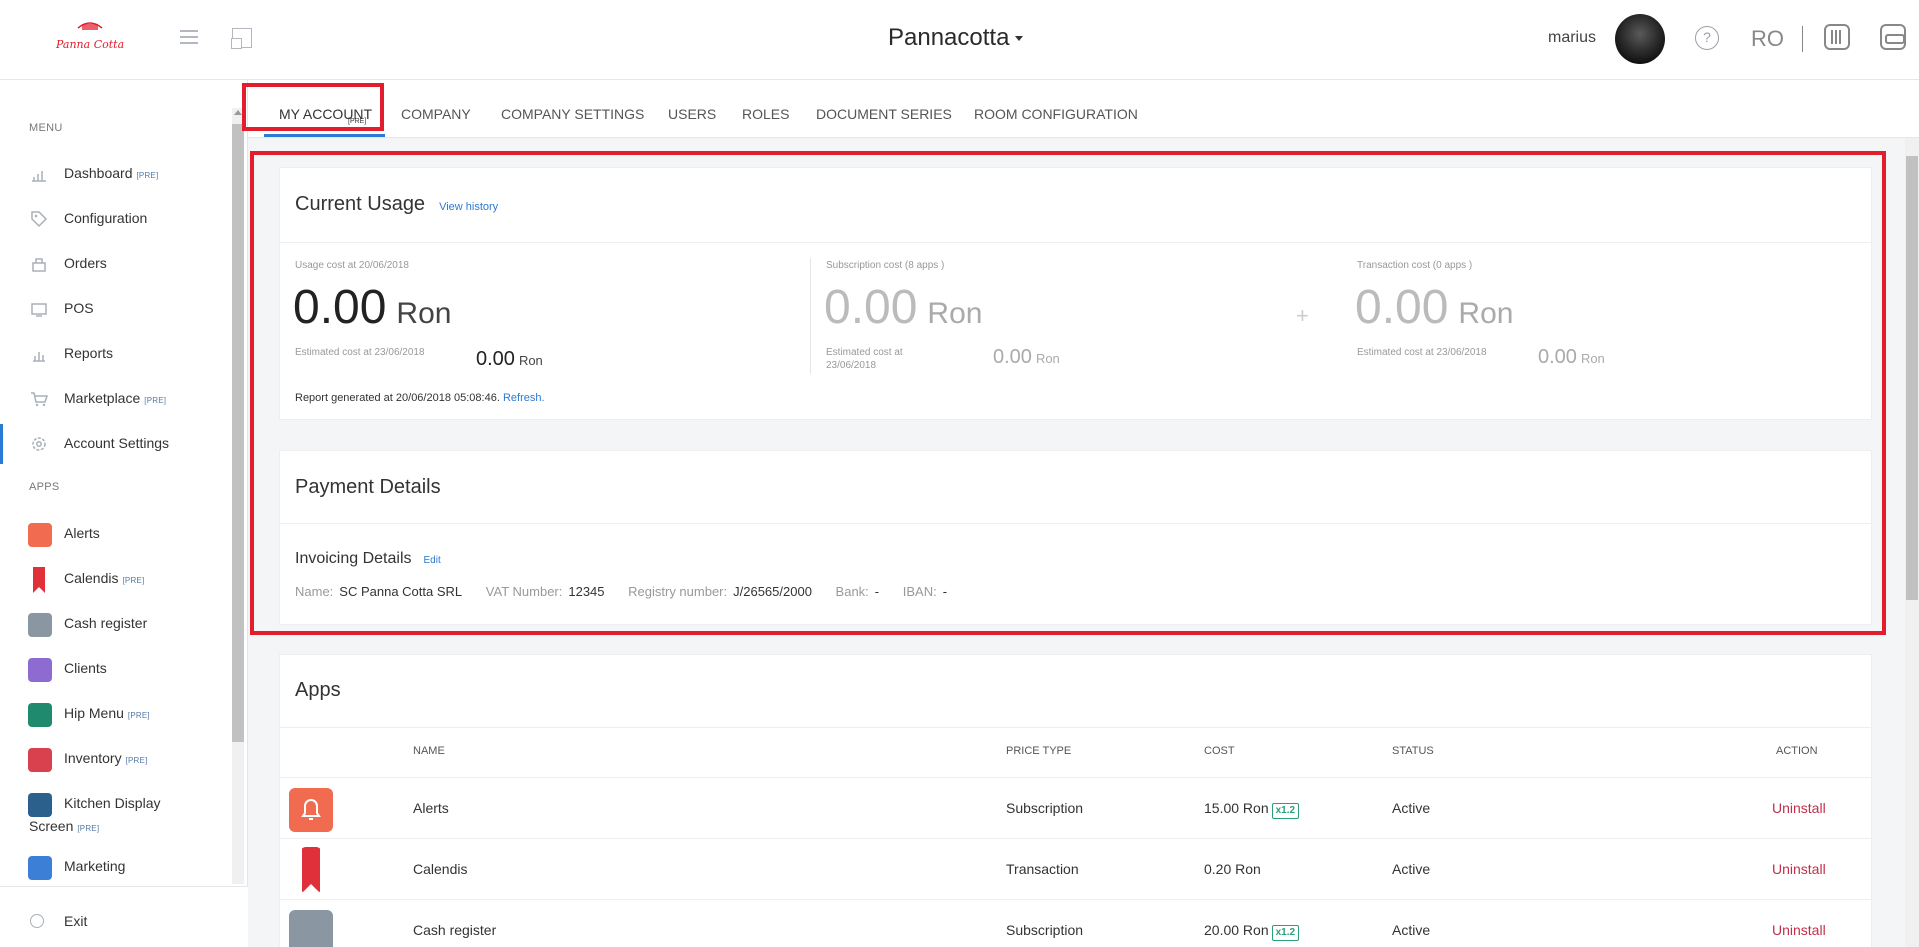 This screenshot has height=947, width=1919. I want to click on sidebar-item-label: Account Settings, so click(117, 443).